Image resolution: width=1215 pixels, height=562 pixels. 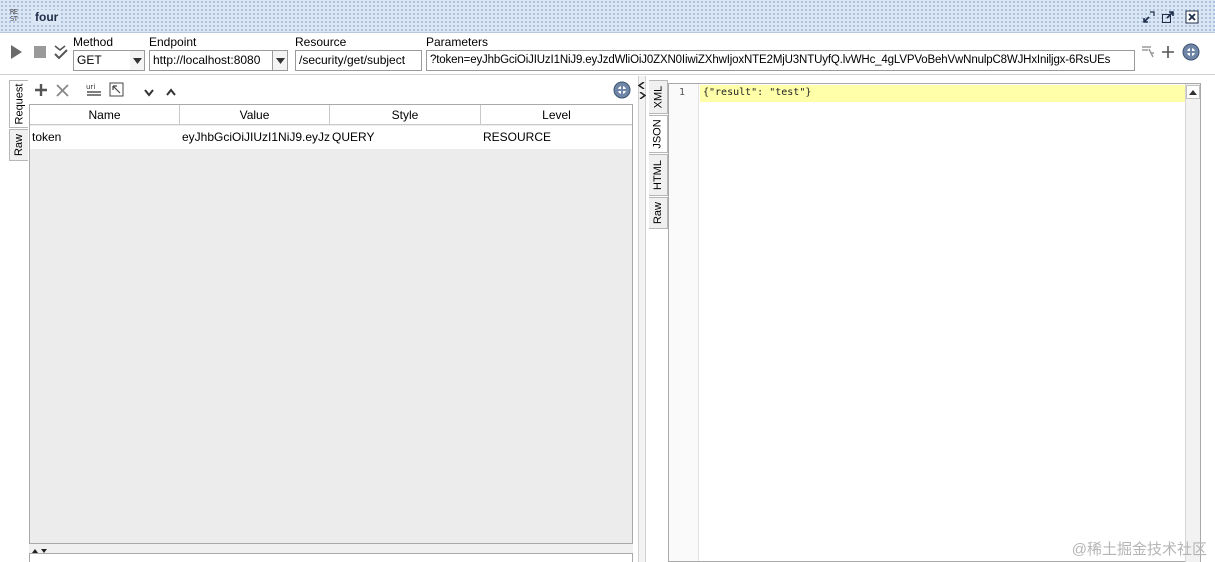 I want to click on rest-logo: RE ST, so click(x=14, y=15).